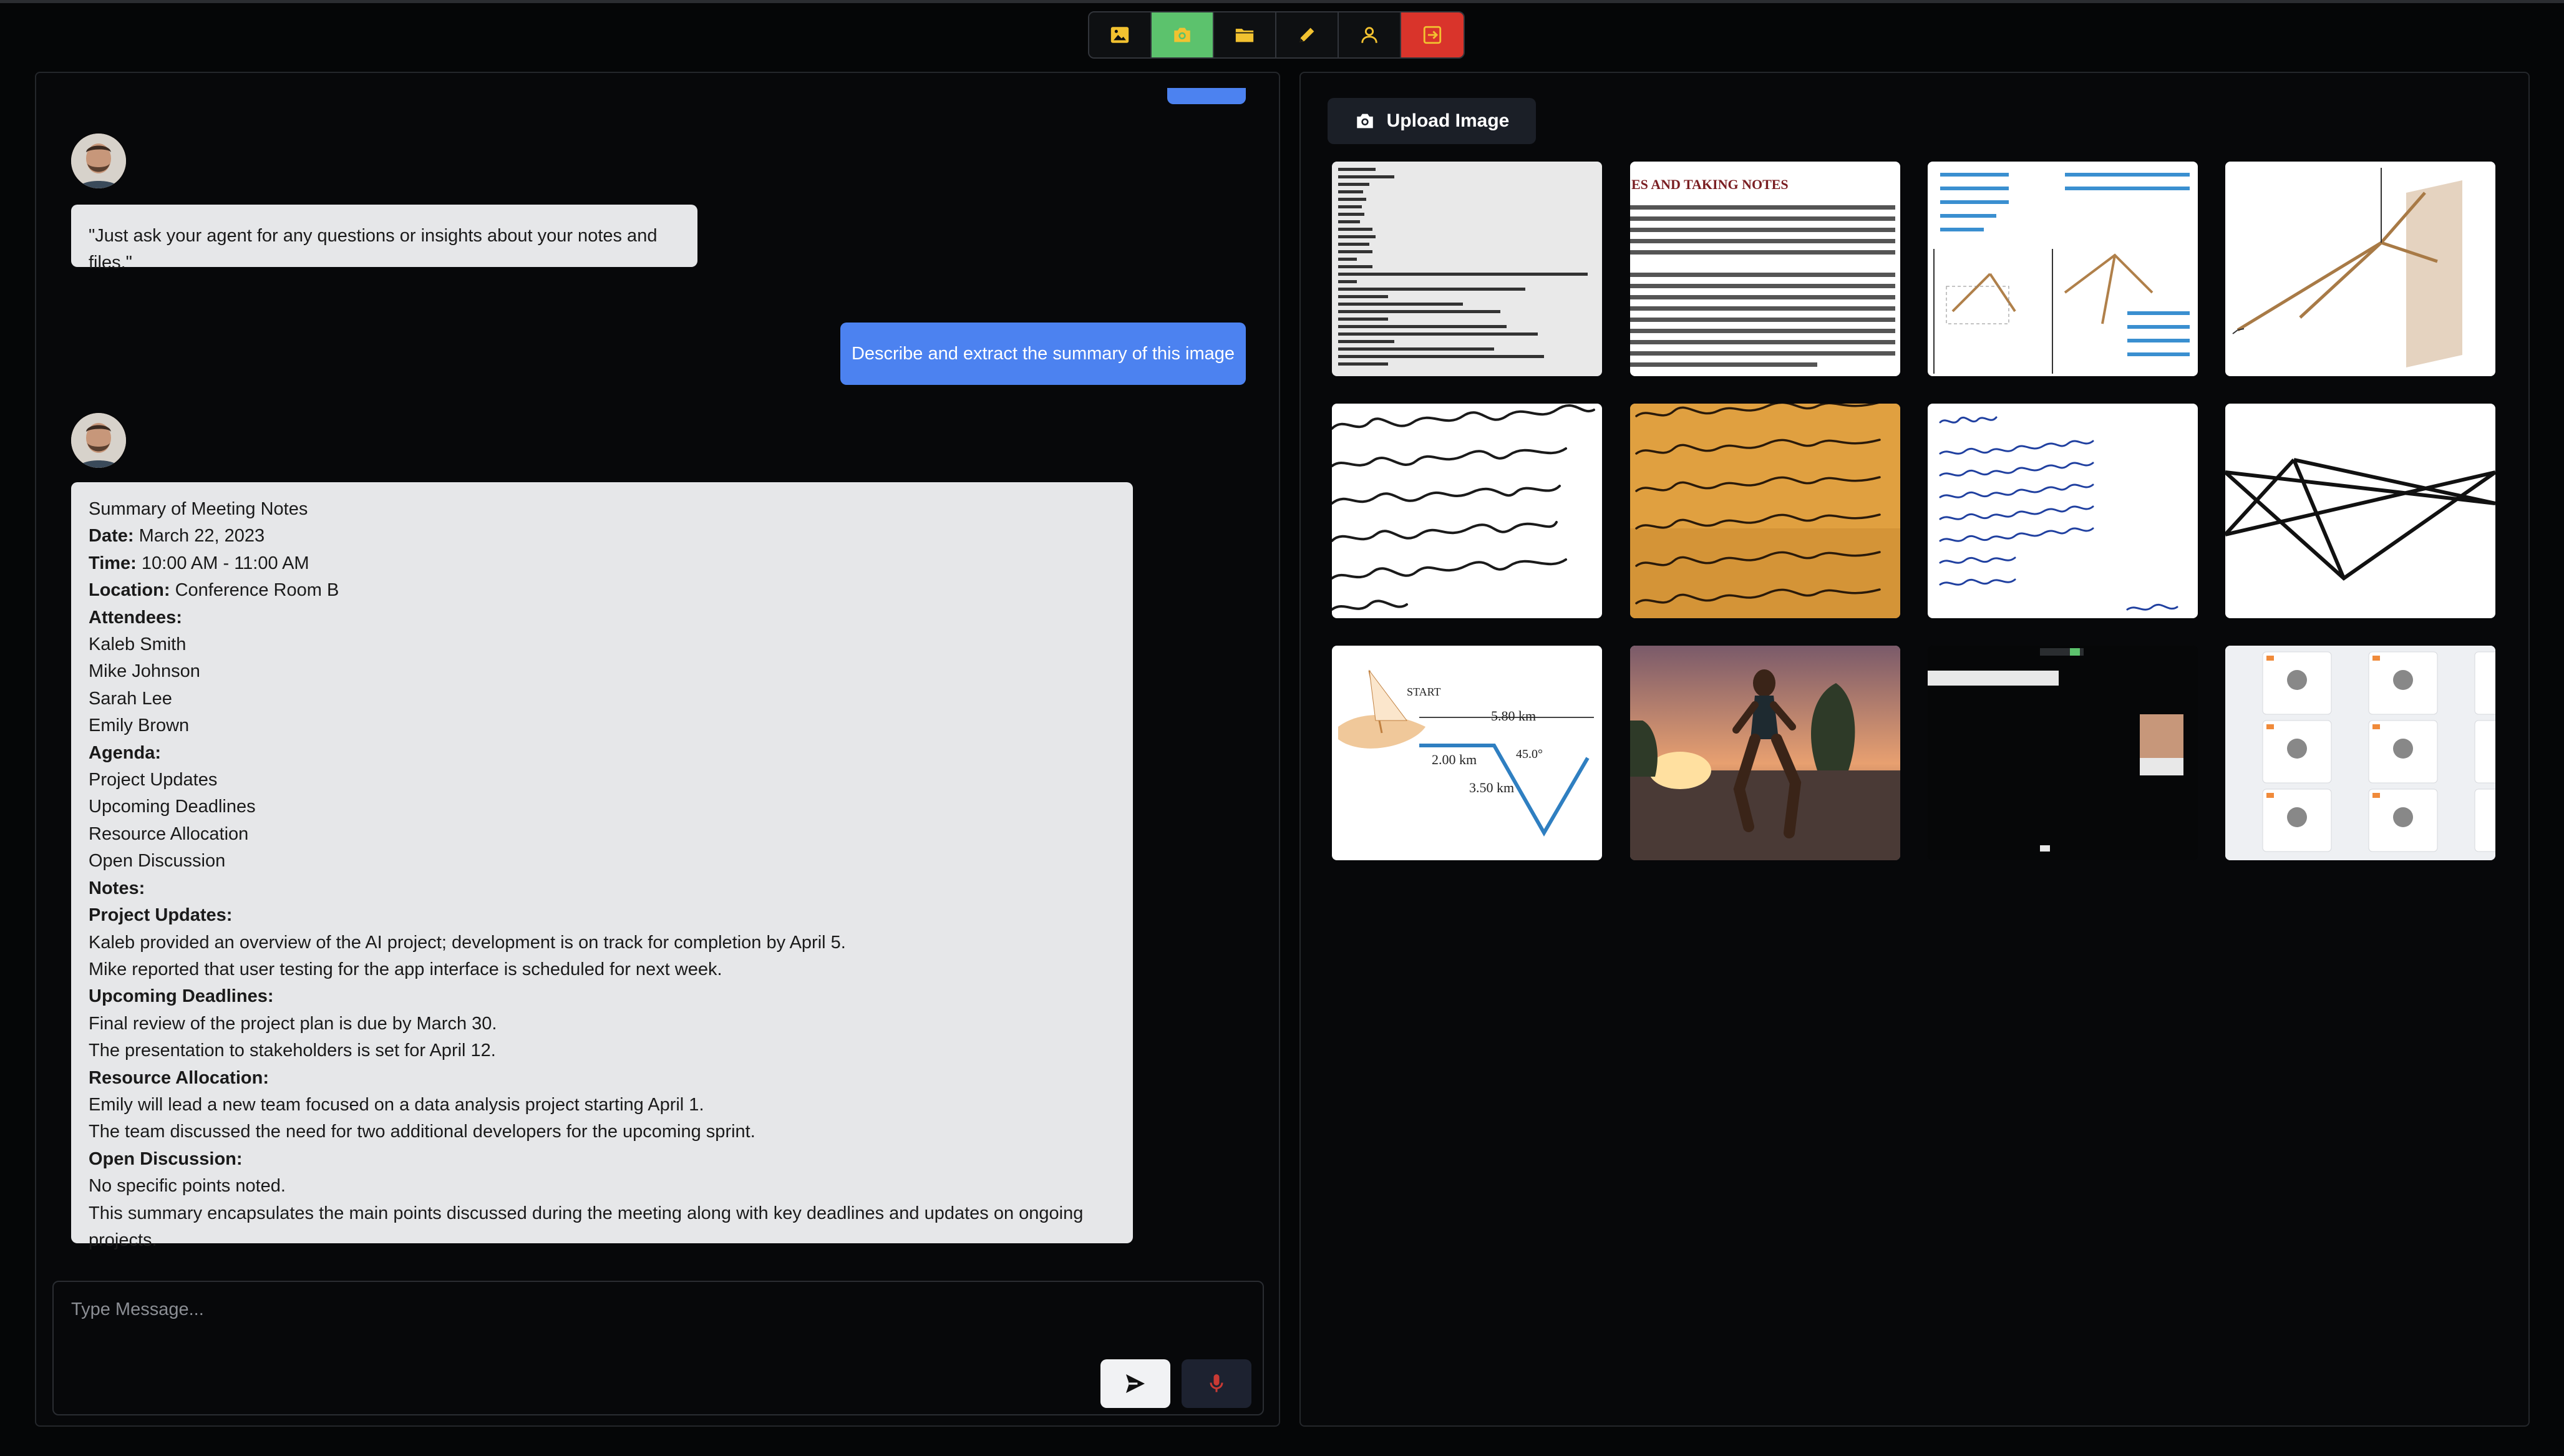 The height and width of the screenshot is (1456, 2564). What do you see at coordinates (1765, 511) in the screenshot?
I see `handwritten-letter-thumbnail` at bounding box center [1765, 511].